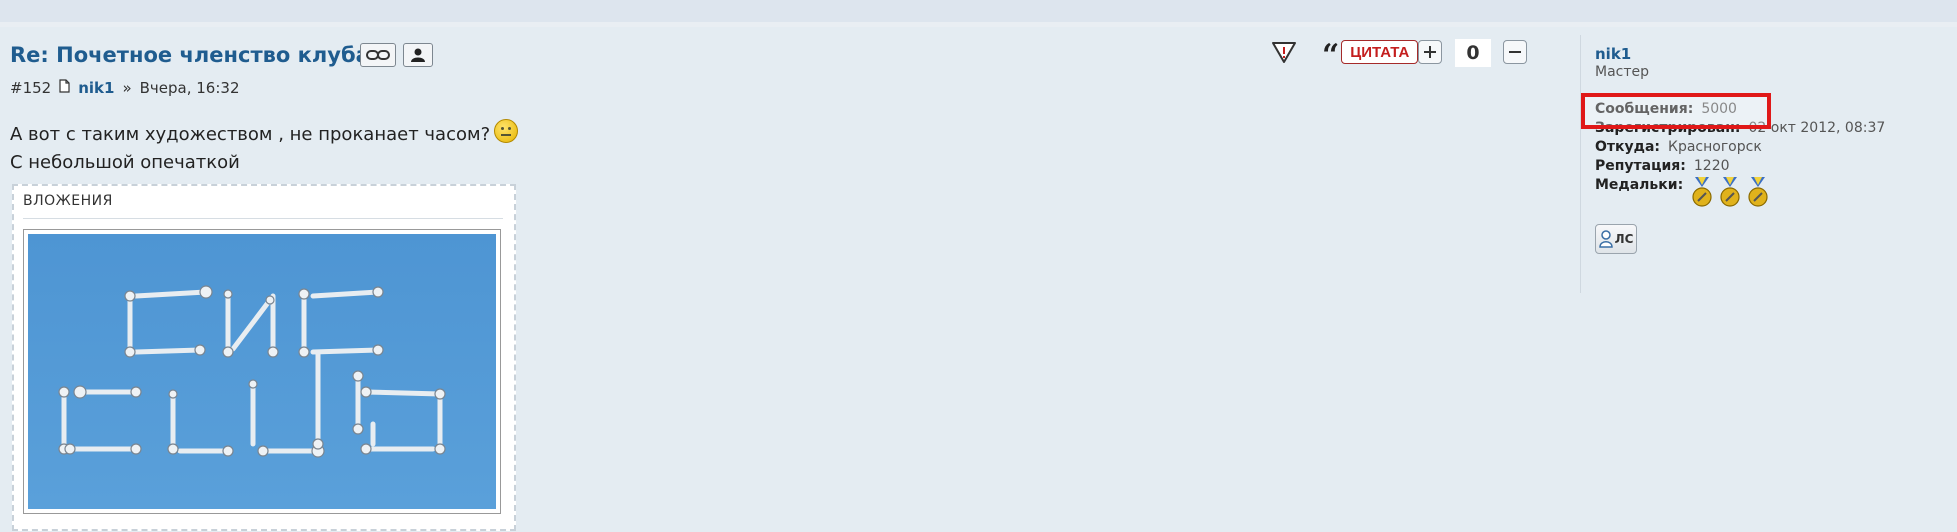 This screenshot has width=1957, height=532. I want to click on minus-icon, so click(1515, 52).